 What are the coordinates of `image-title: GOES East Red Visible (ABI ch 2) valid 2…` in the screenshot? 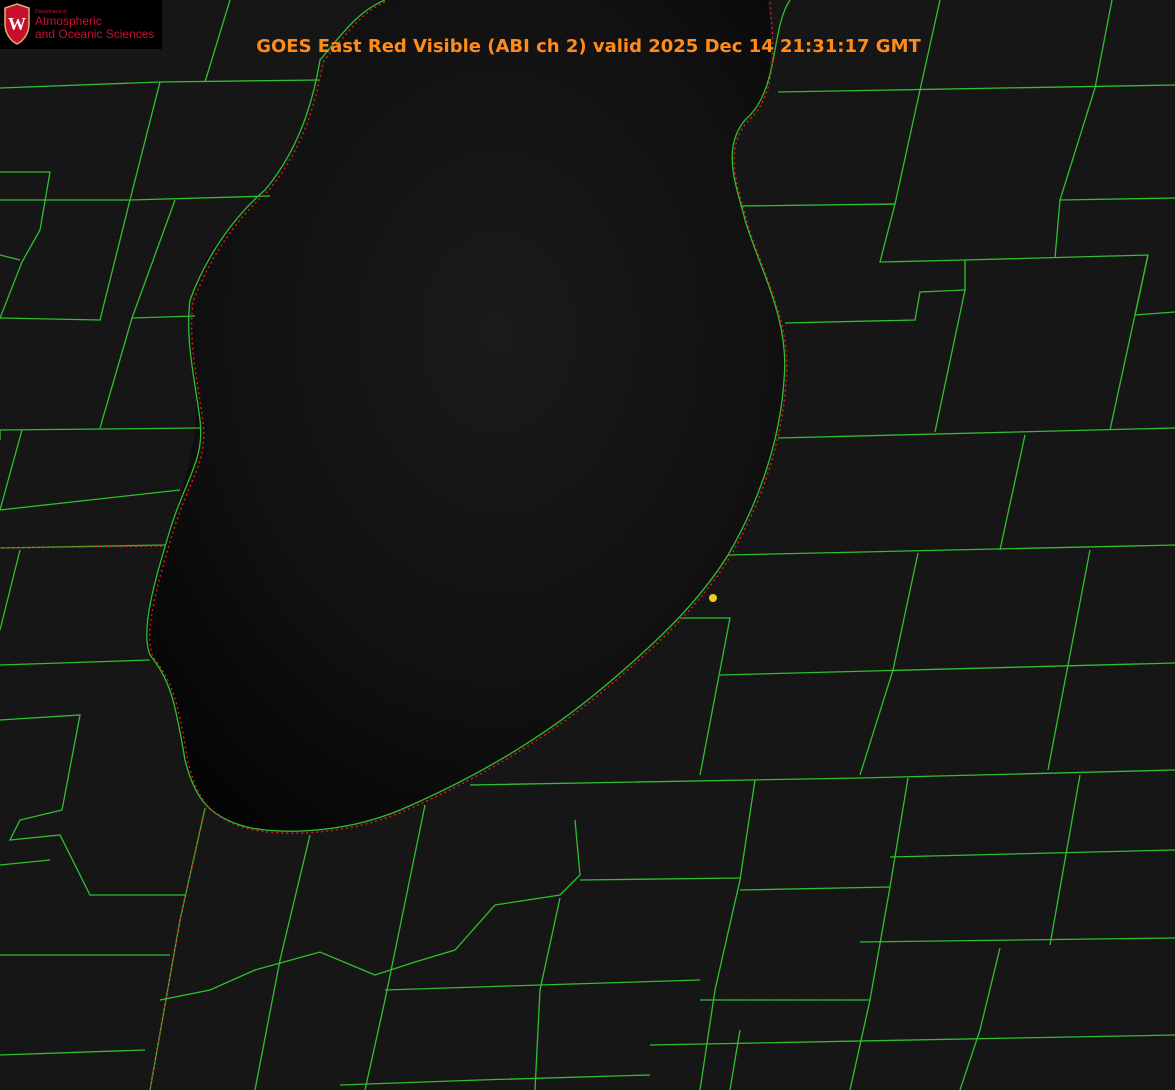 It's located at (587, 47).